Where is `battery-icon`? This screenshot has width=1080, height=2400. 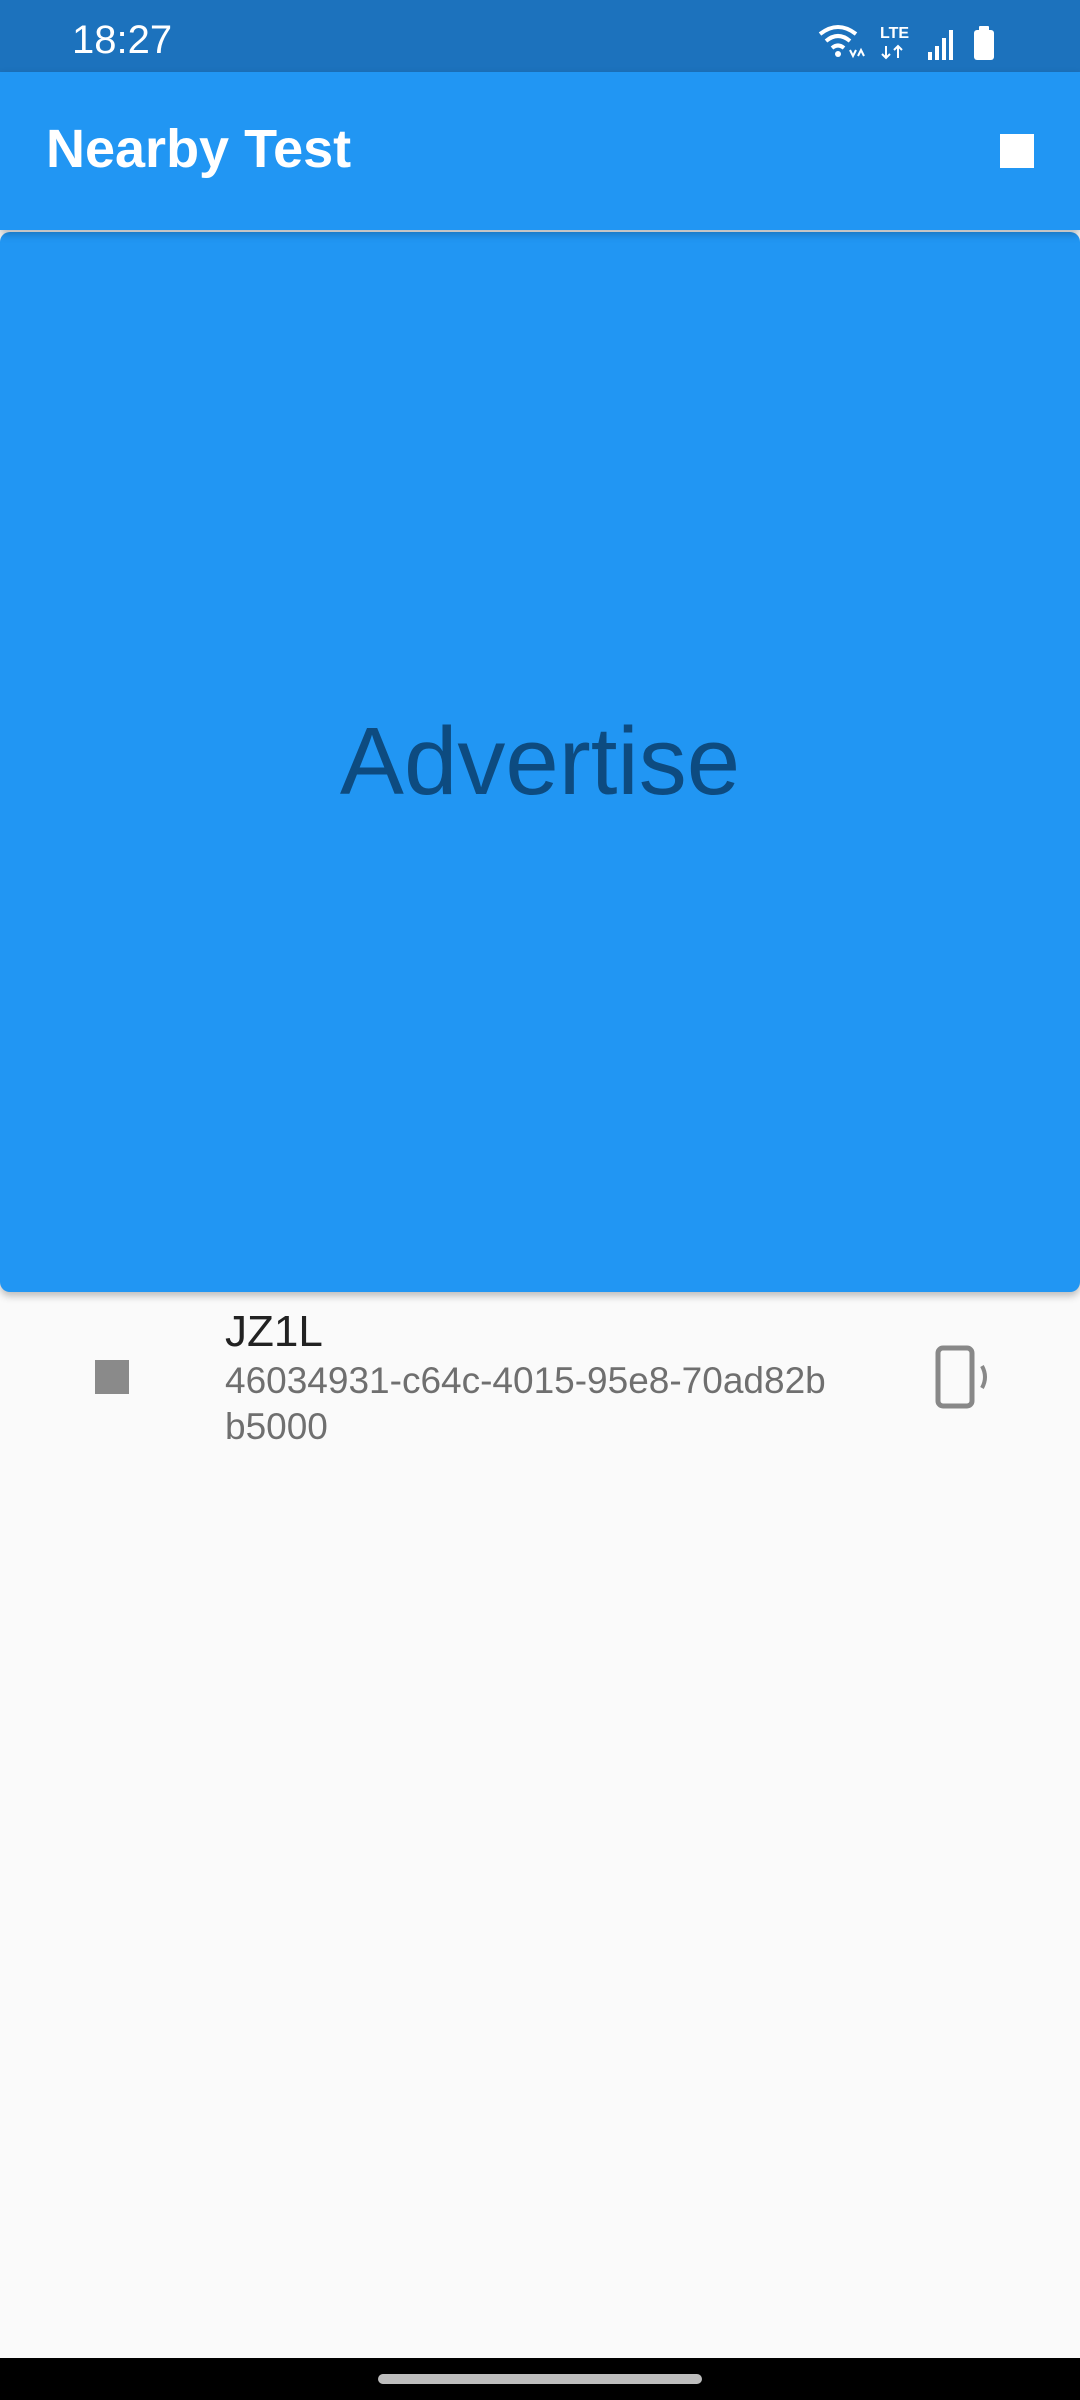 battery-icon is located at coordinates (984, 43).